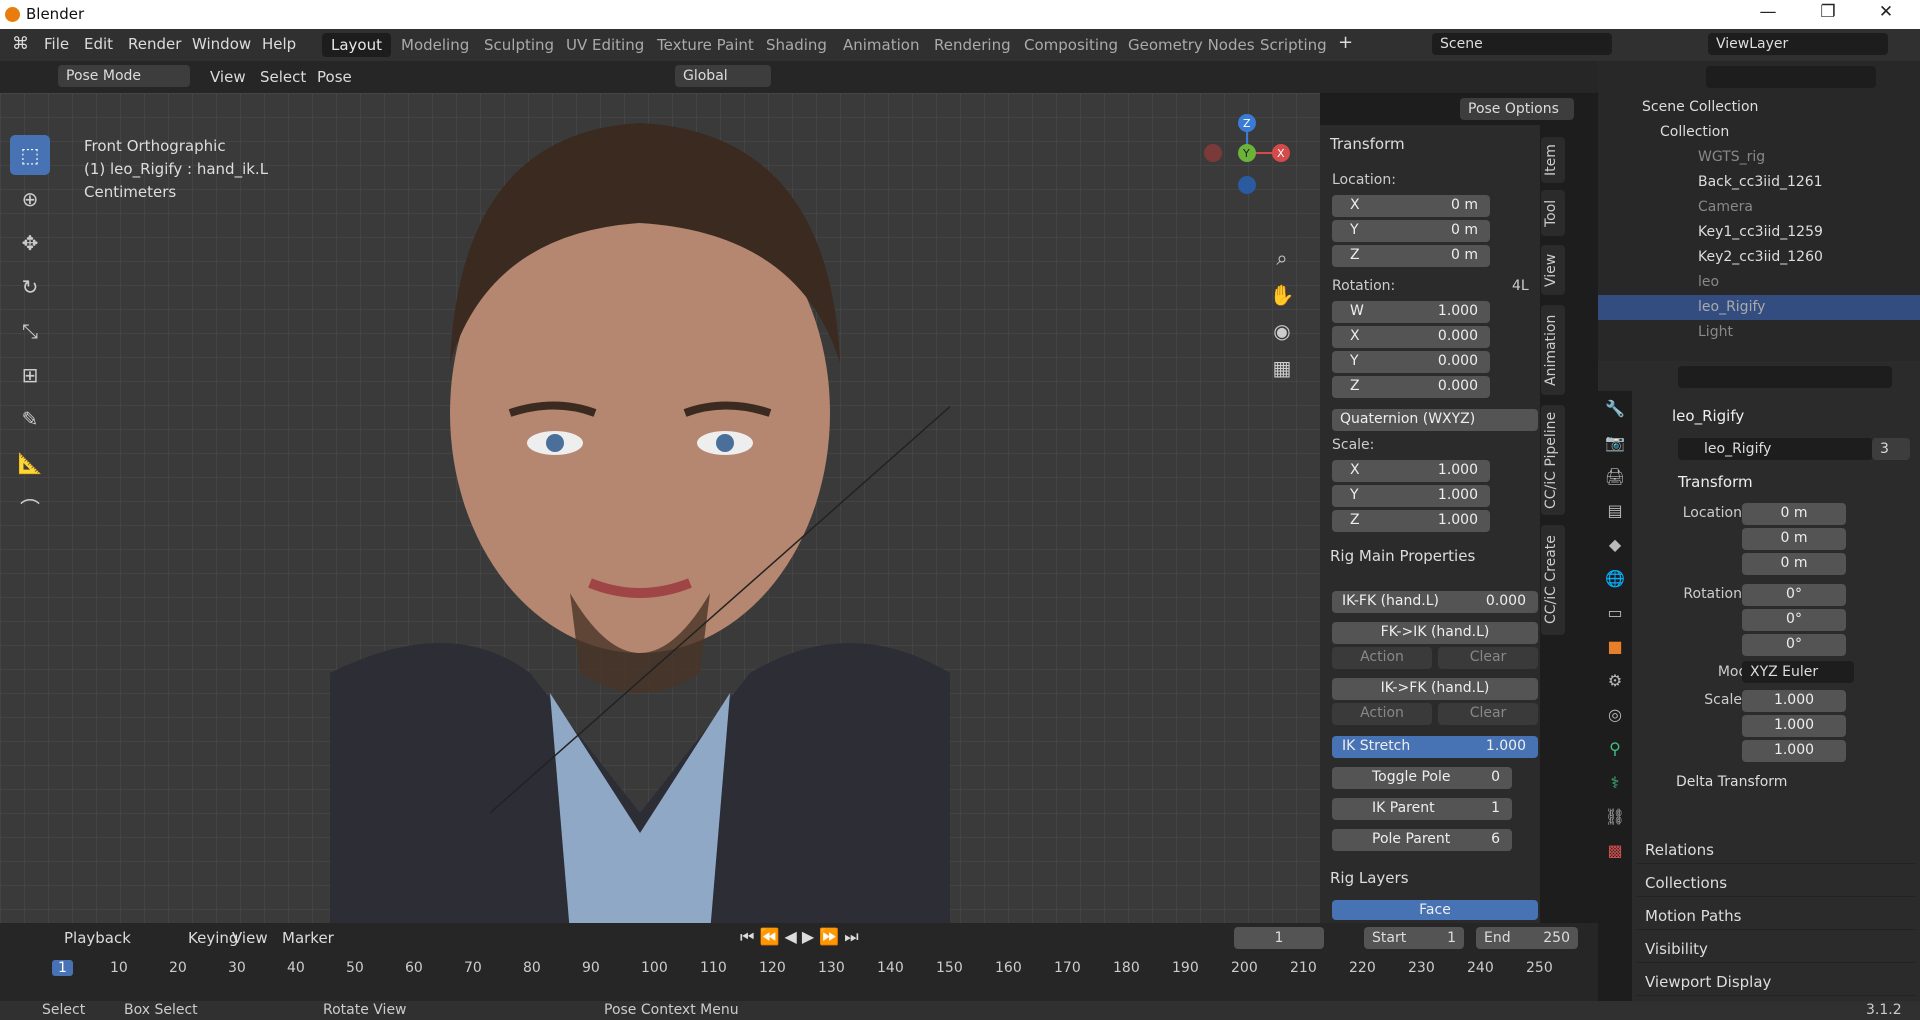 This screenshot has width=1920, height=1020. I want to click on world-tab-icon: 🌐, so click(1615, 578).